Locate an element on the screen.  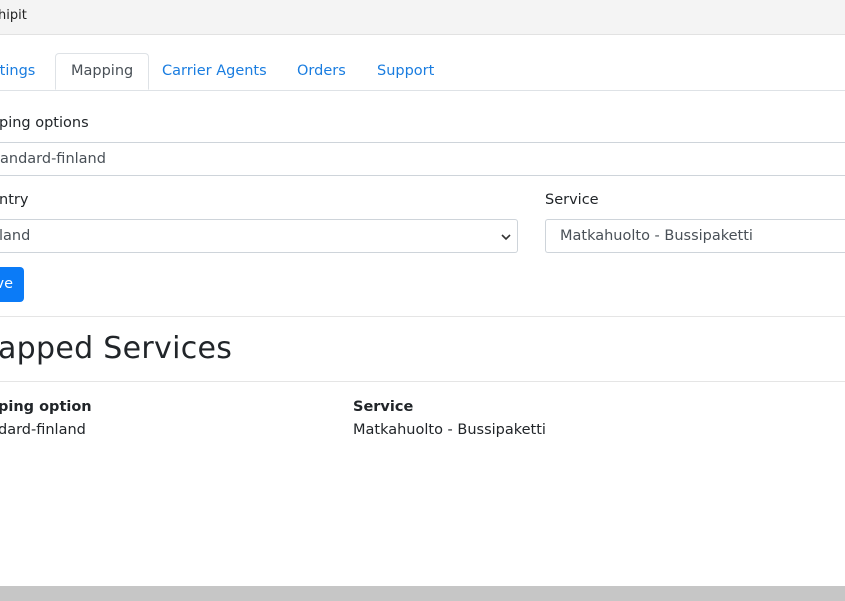
shipping-options-label: ping options is located at coordinates (44, 123).